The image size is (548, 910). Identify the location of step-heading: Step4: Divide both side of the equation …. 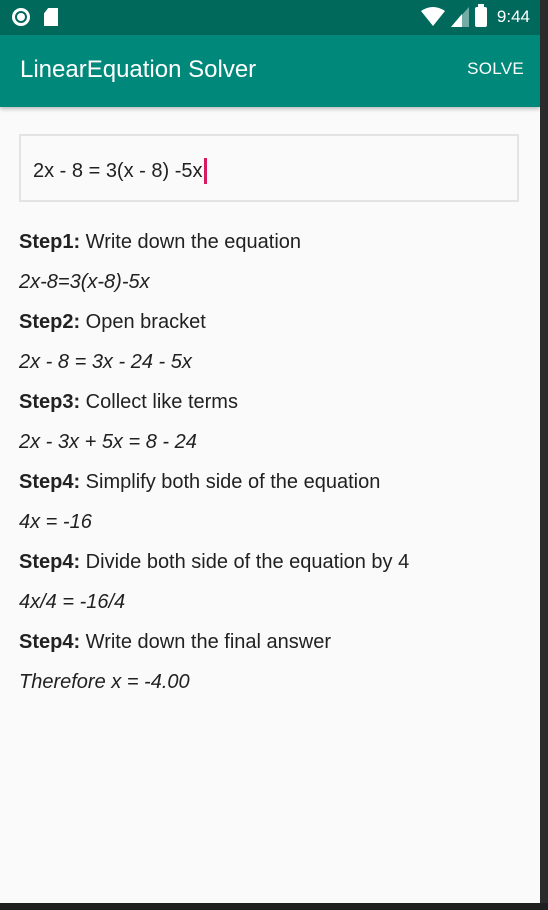
(274, 569).